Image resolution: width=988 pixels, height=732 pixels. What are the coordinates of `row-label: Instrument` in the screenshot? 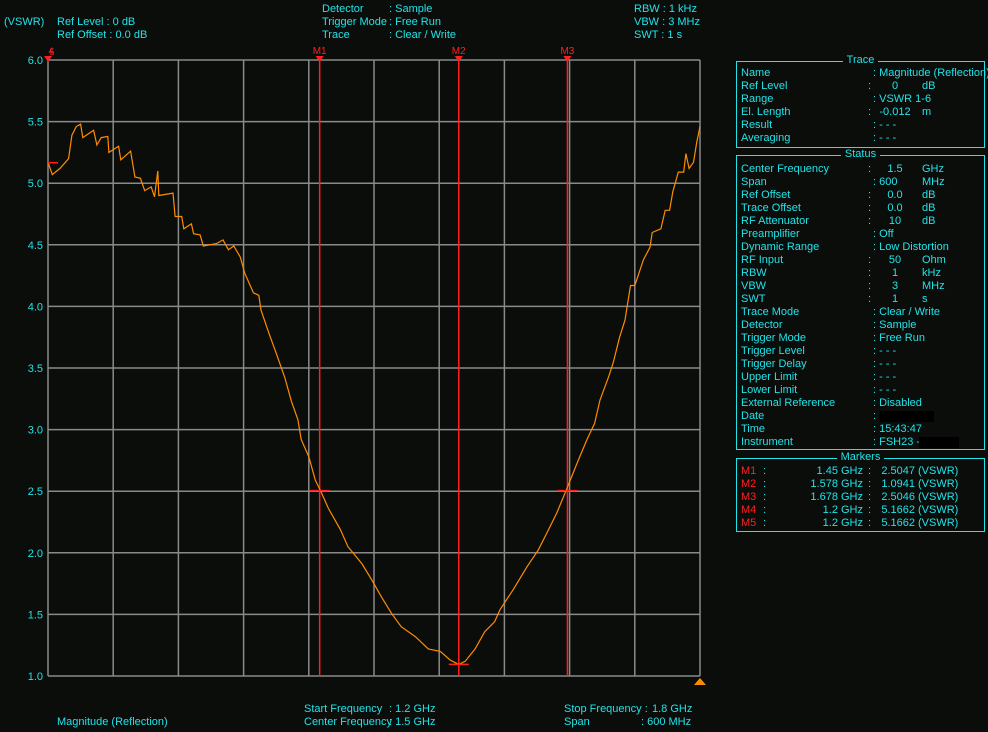 It's located at (767, 442).